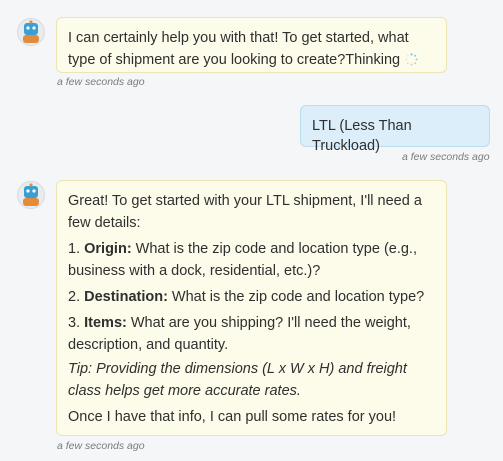 The height and width of the screenshot is (461, 503). I want to click on user-message-bubble: LTL (Less Than Truckload), so click(395, 129).